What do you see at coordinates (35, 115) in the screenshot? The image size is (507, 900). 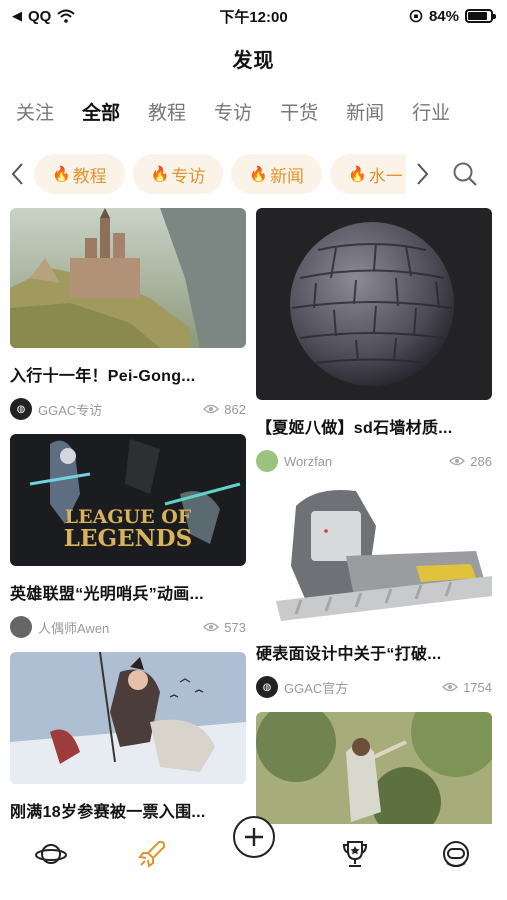 I see `tab-follow: 关注` at bounding box center [35, 115].